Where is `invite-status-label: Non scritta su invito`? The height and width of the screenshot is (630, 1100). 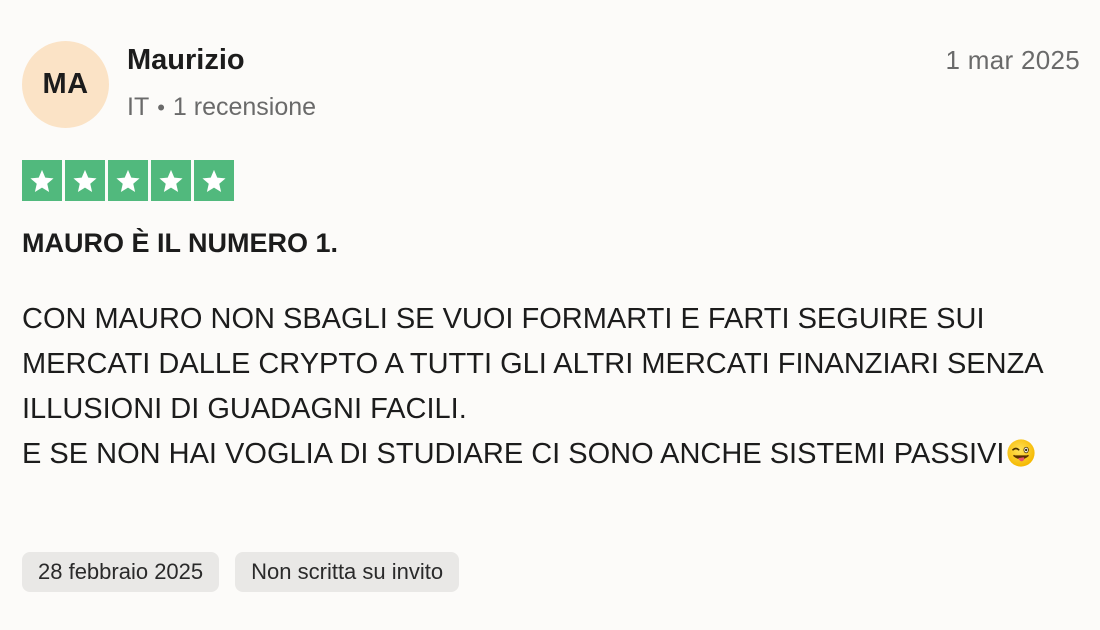
invite-status-label: Non scritta su invito is located at coordinates (347, 571).